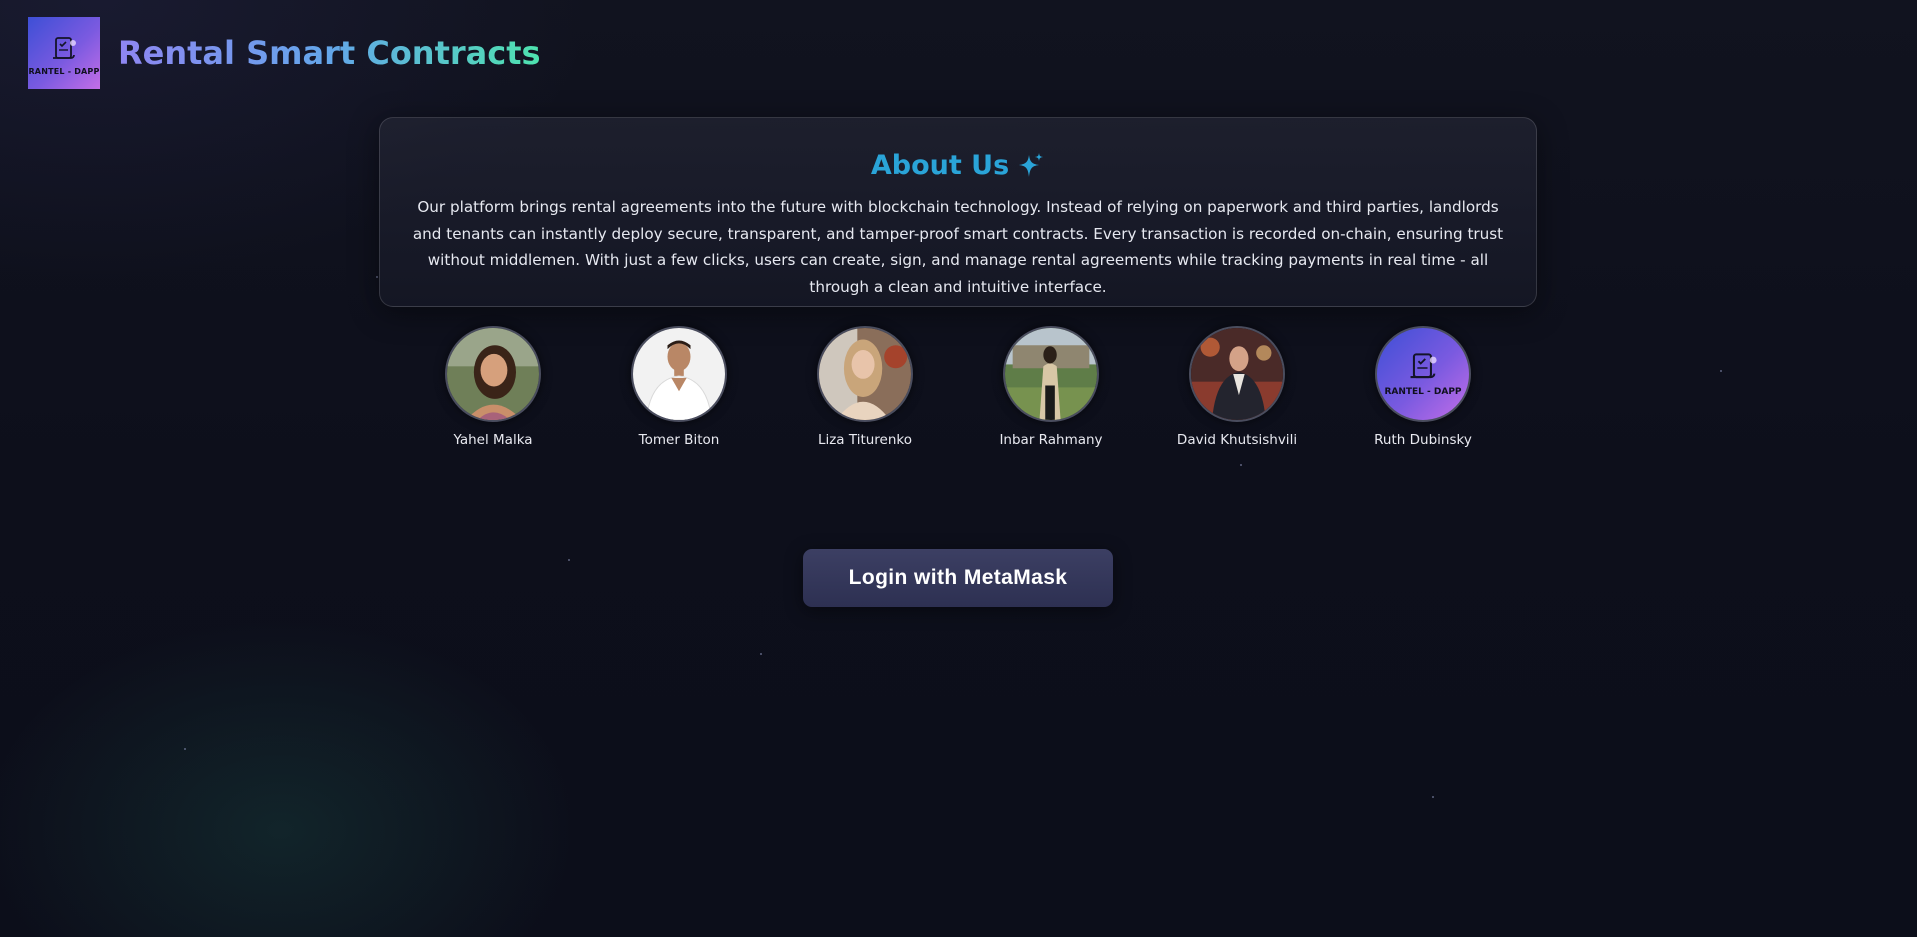  I want to click on team-member: RANTEL - DAPP Ruth Dubinsky, so click(1423, 387).